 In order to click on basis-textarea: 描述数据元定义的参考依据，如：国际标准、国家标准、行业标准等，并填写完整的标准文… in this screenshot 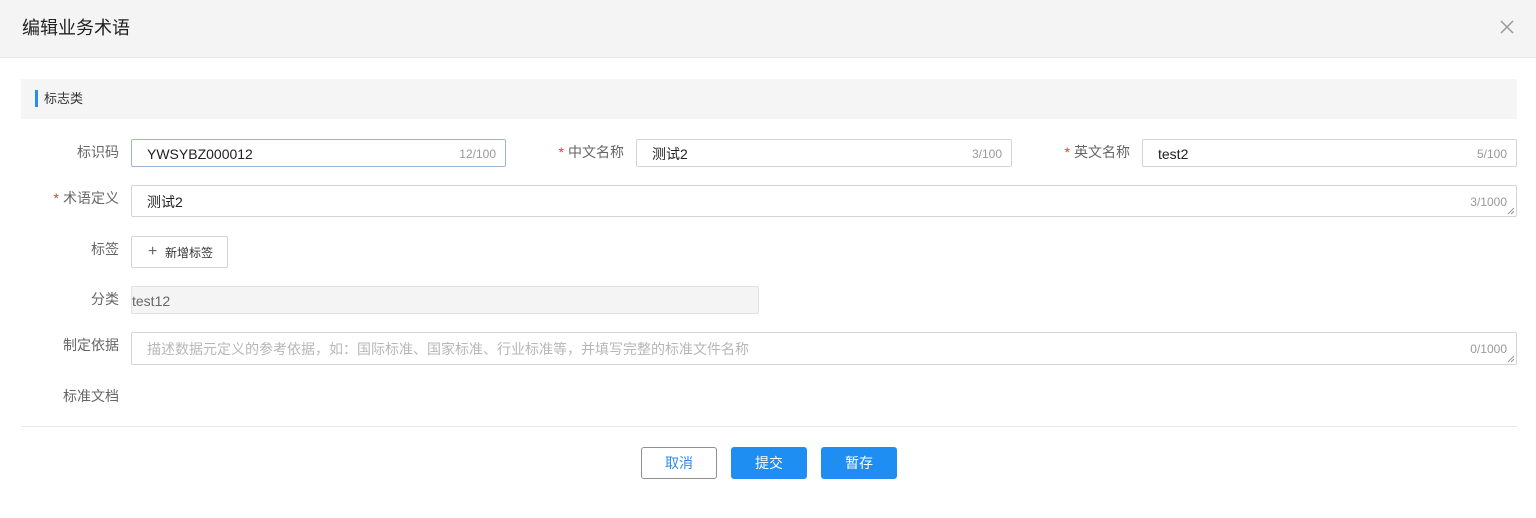, I will do `click(824, 348)`.